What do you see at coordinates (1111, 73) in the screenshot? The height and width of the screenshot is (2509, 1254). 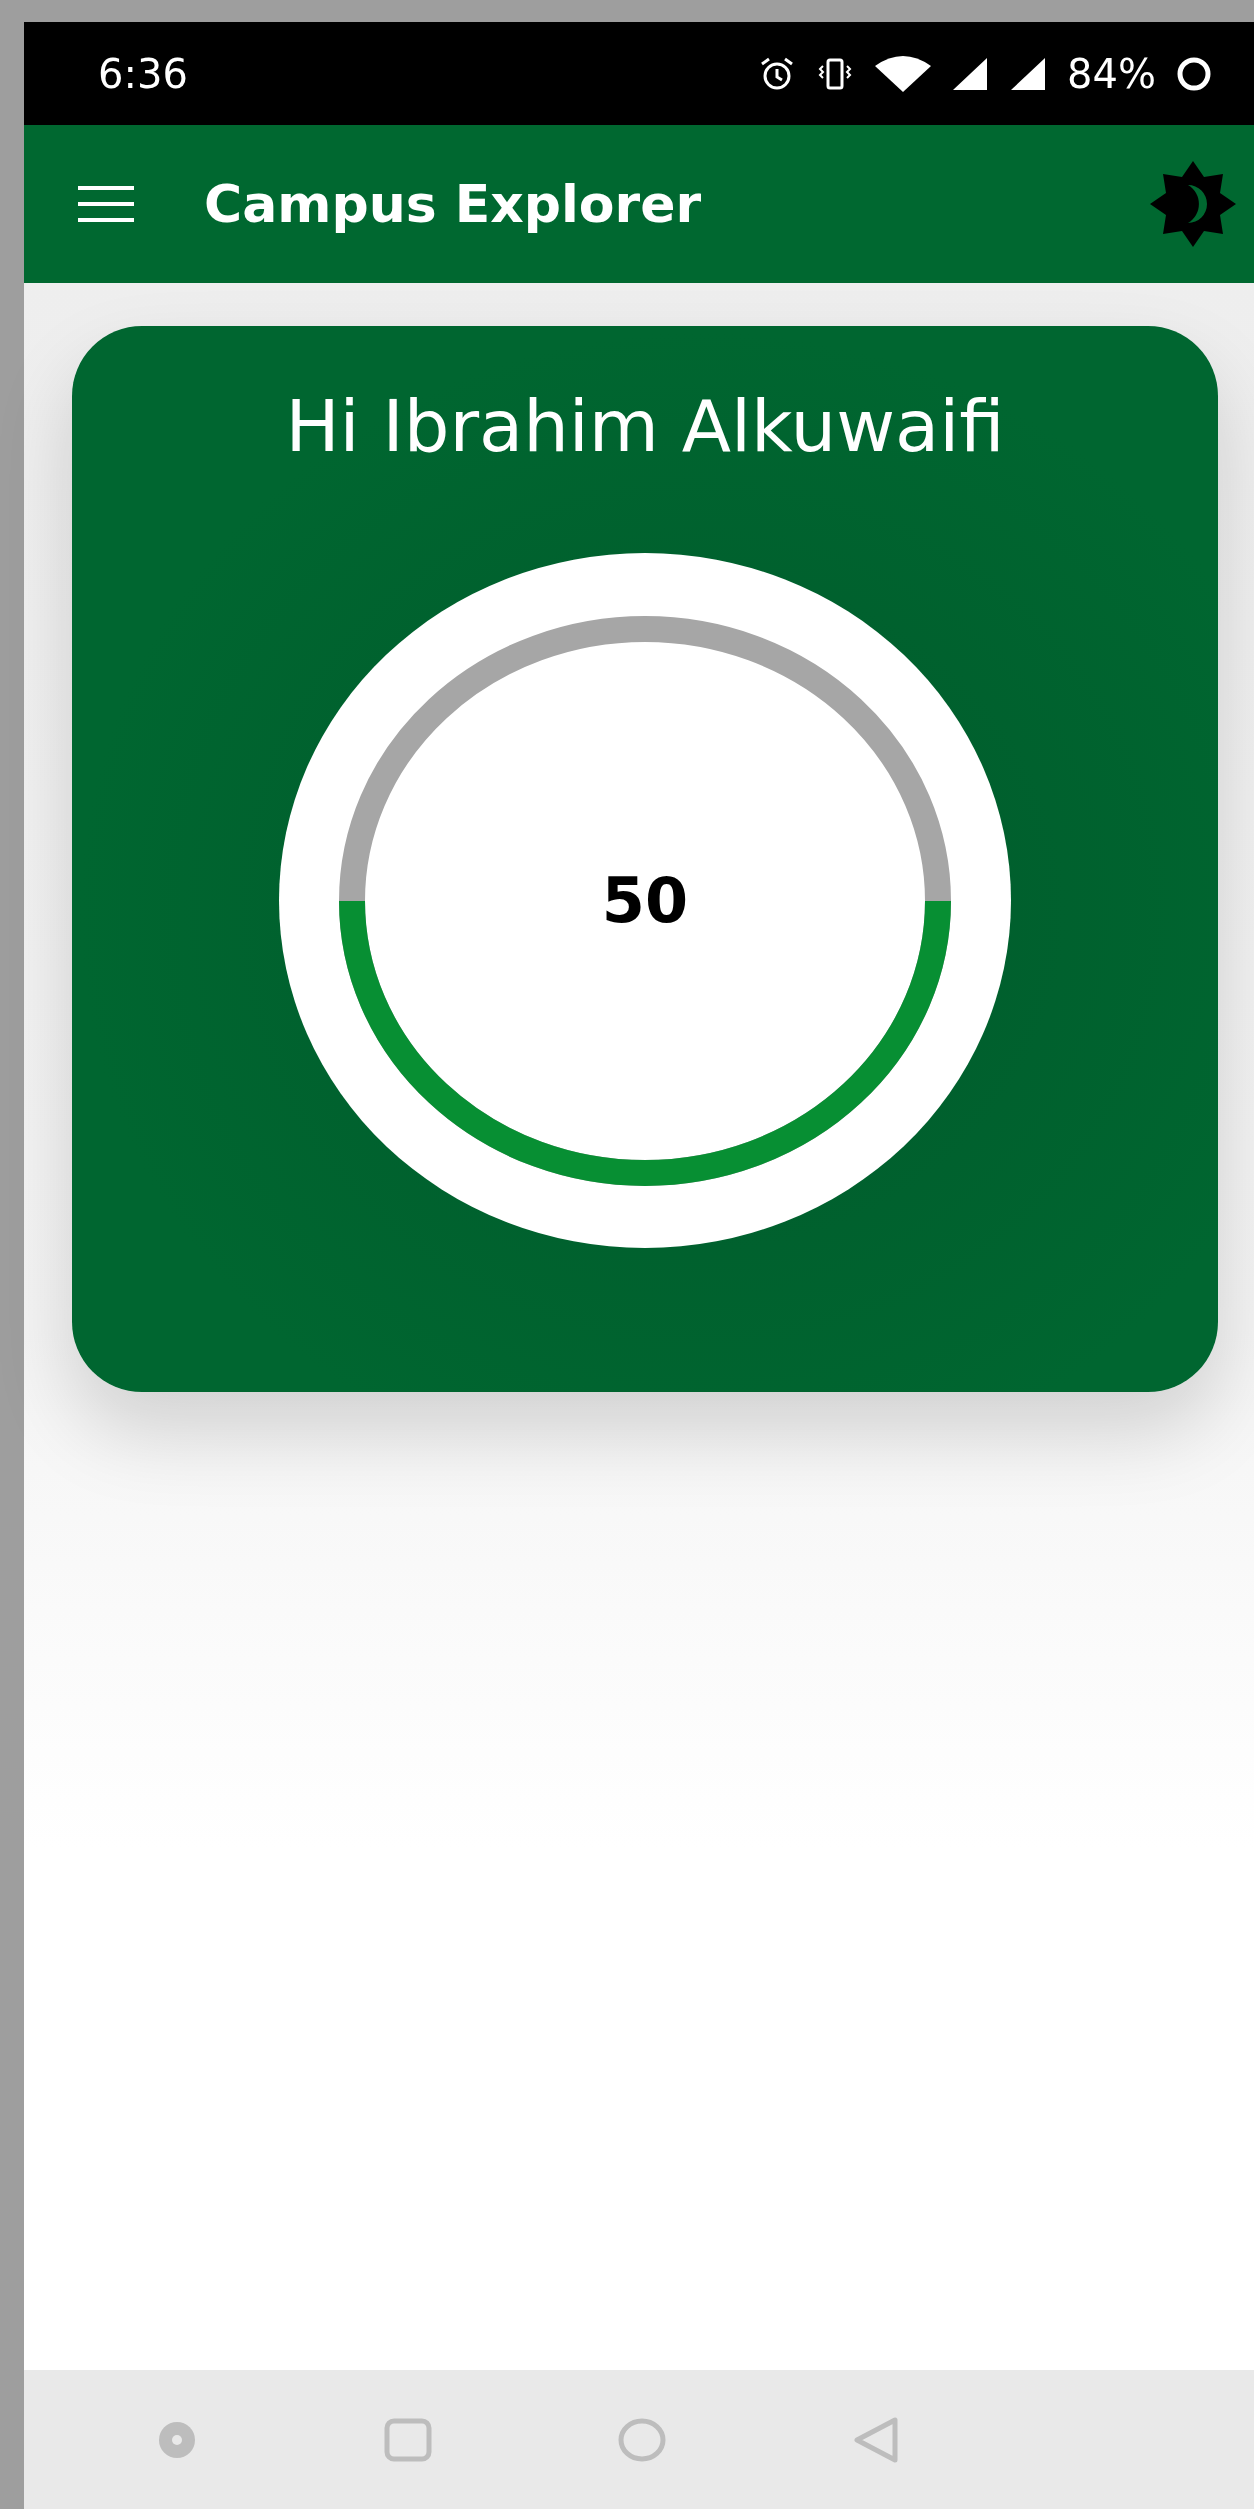 I see `battery-percentage: 84%` at bounding box center [1111, 73].